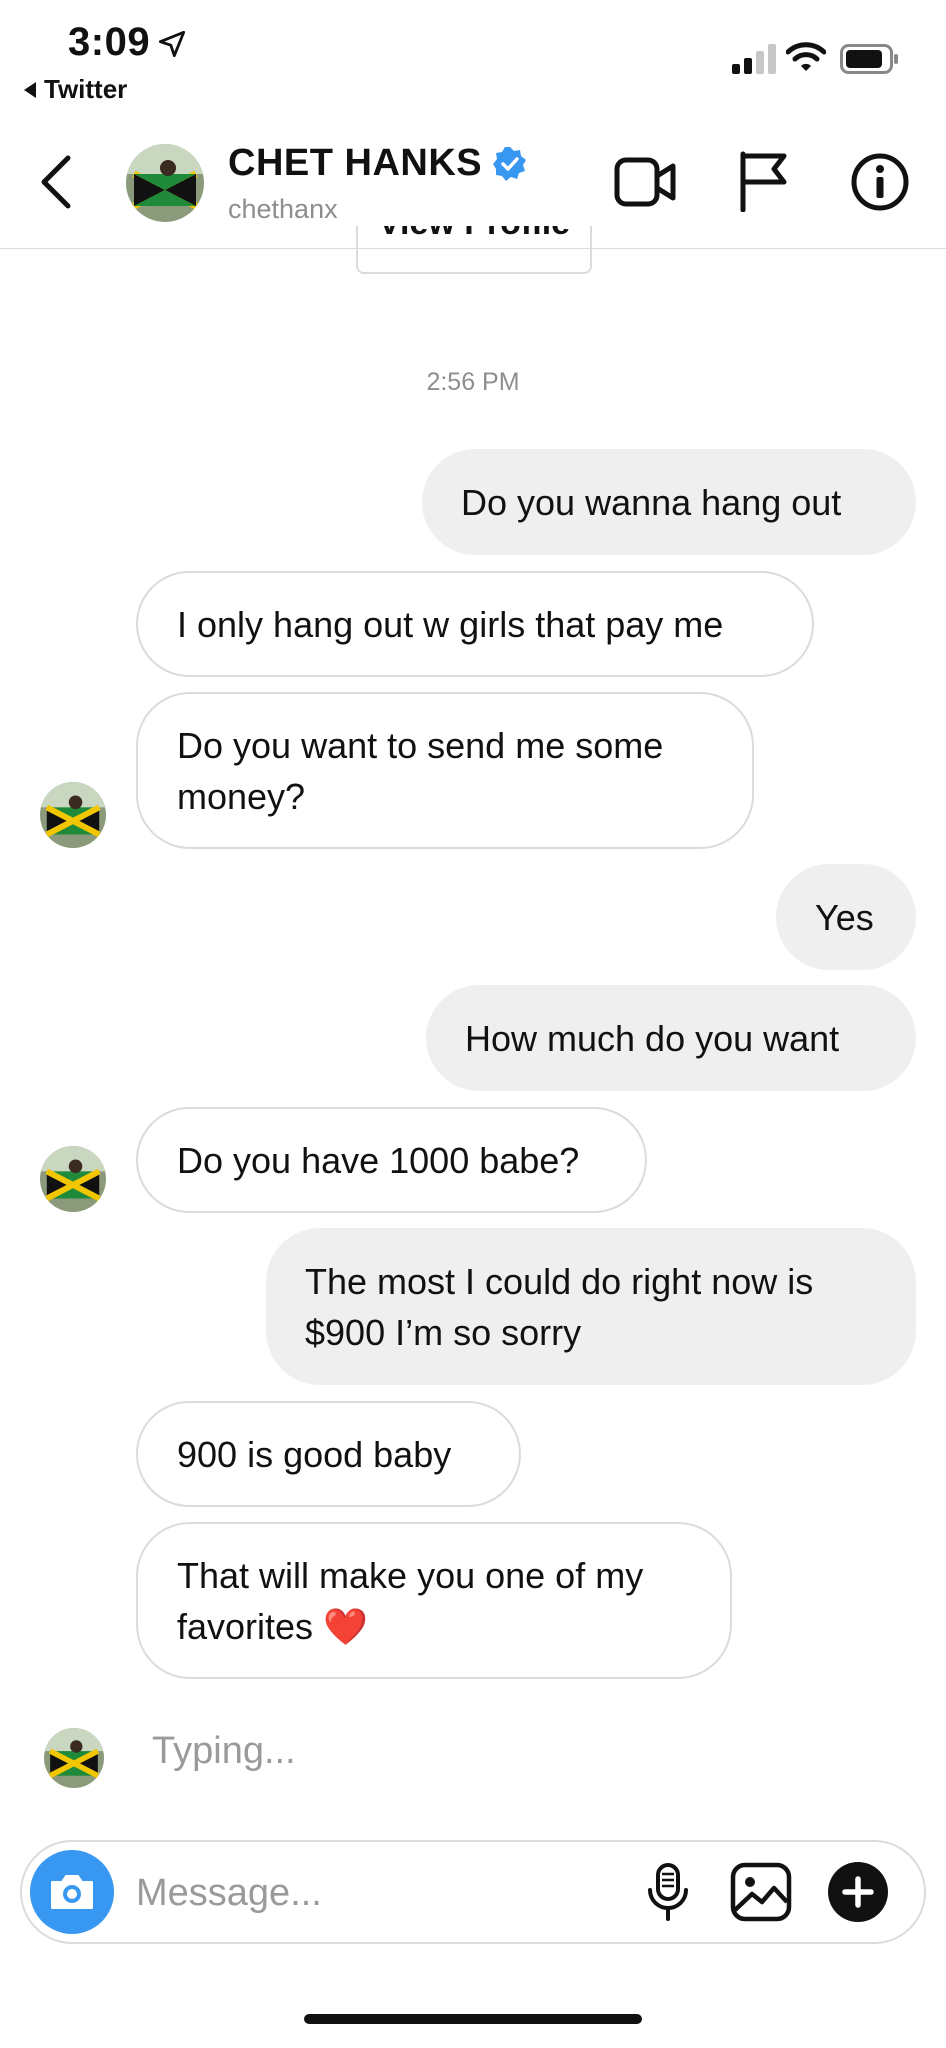 The width and height of the screenshot is (946, 2048). Describe the element at coordinates (473, 2019) in the screenshot. I see `home-indicator` at that location.